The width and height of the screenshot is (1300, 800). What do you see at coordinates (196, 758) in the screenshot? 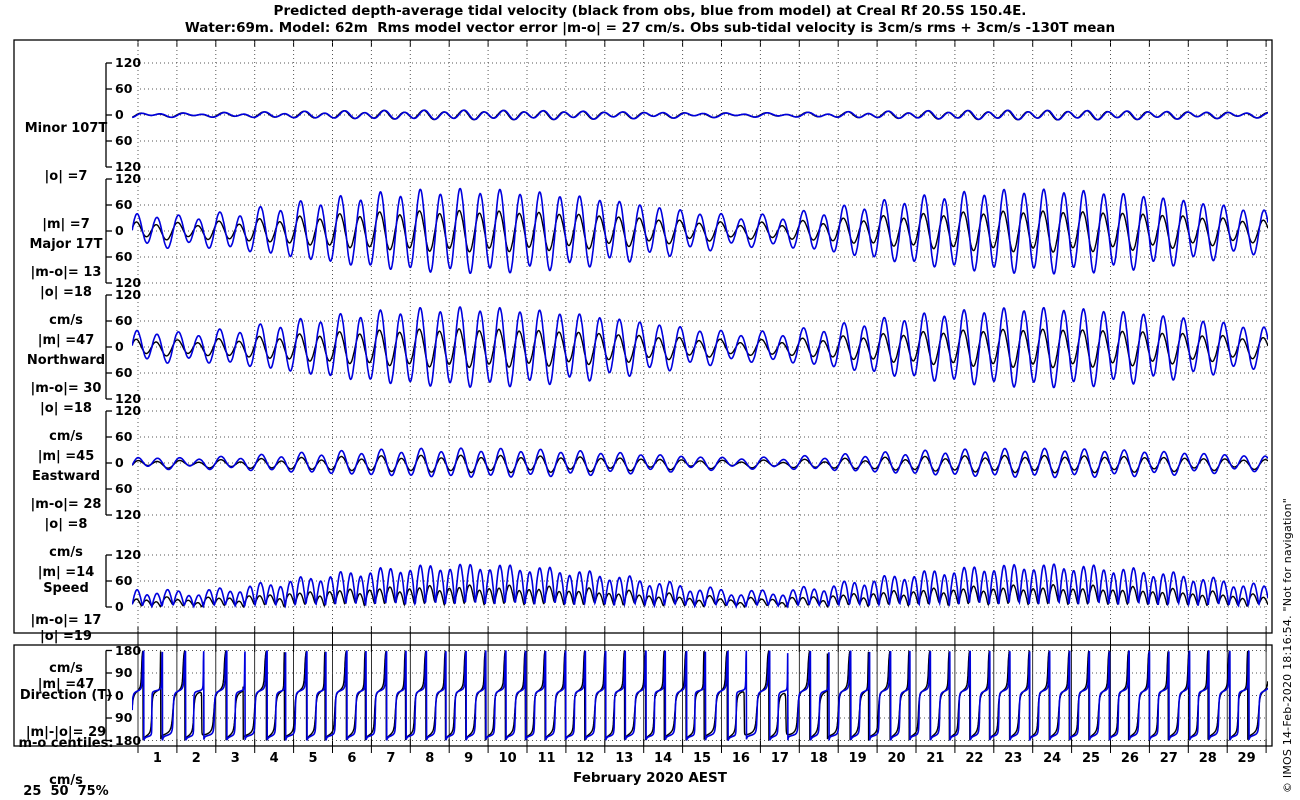
I see `day-label-2: 2` at bounding box center [196, 758].